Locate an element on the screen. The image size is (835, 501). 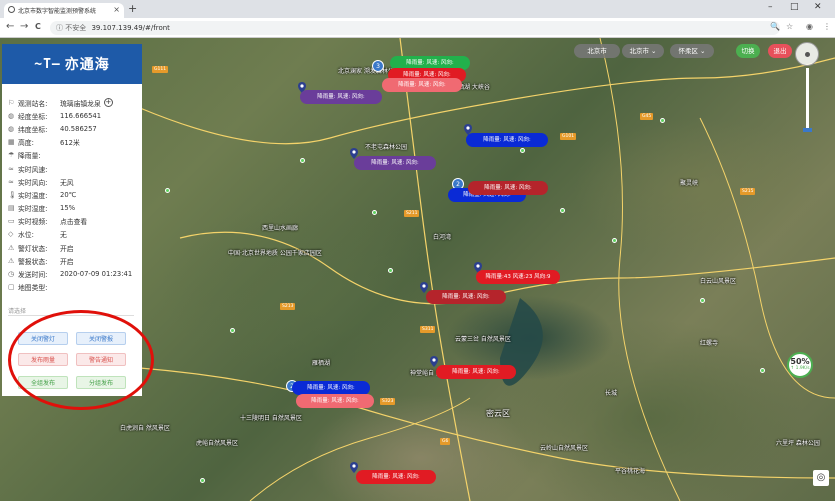
road-shield: S215 is located at coordinates (748, 191).